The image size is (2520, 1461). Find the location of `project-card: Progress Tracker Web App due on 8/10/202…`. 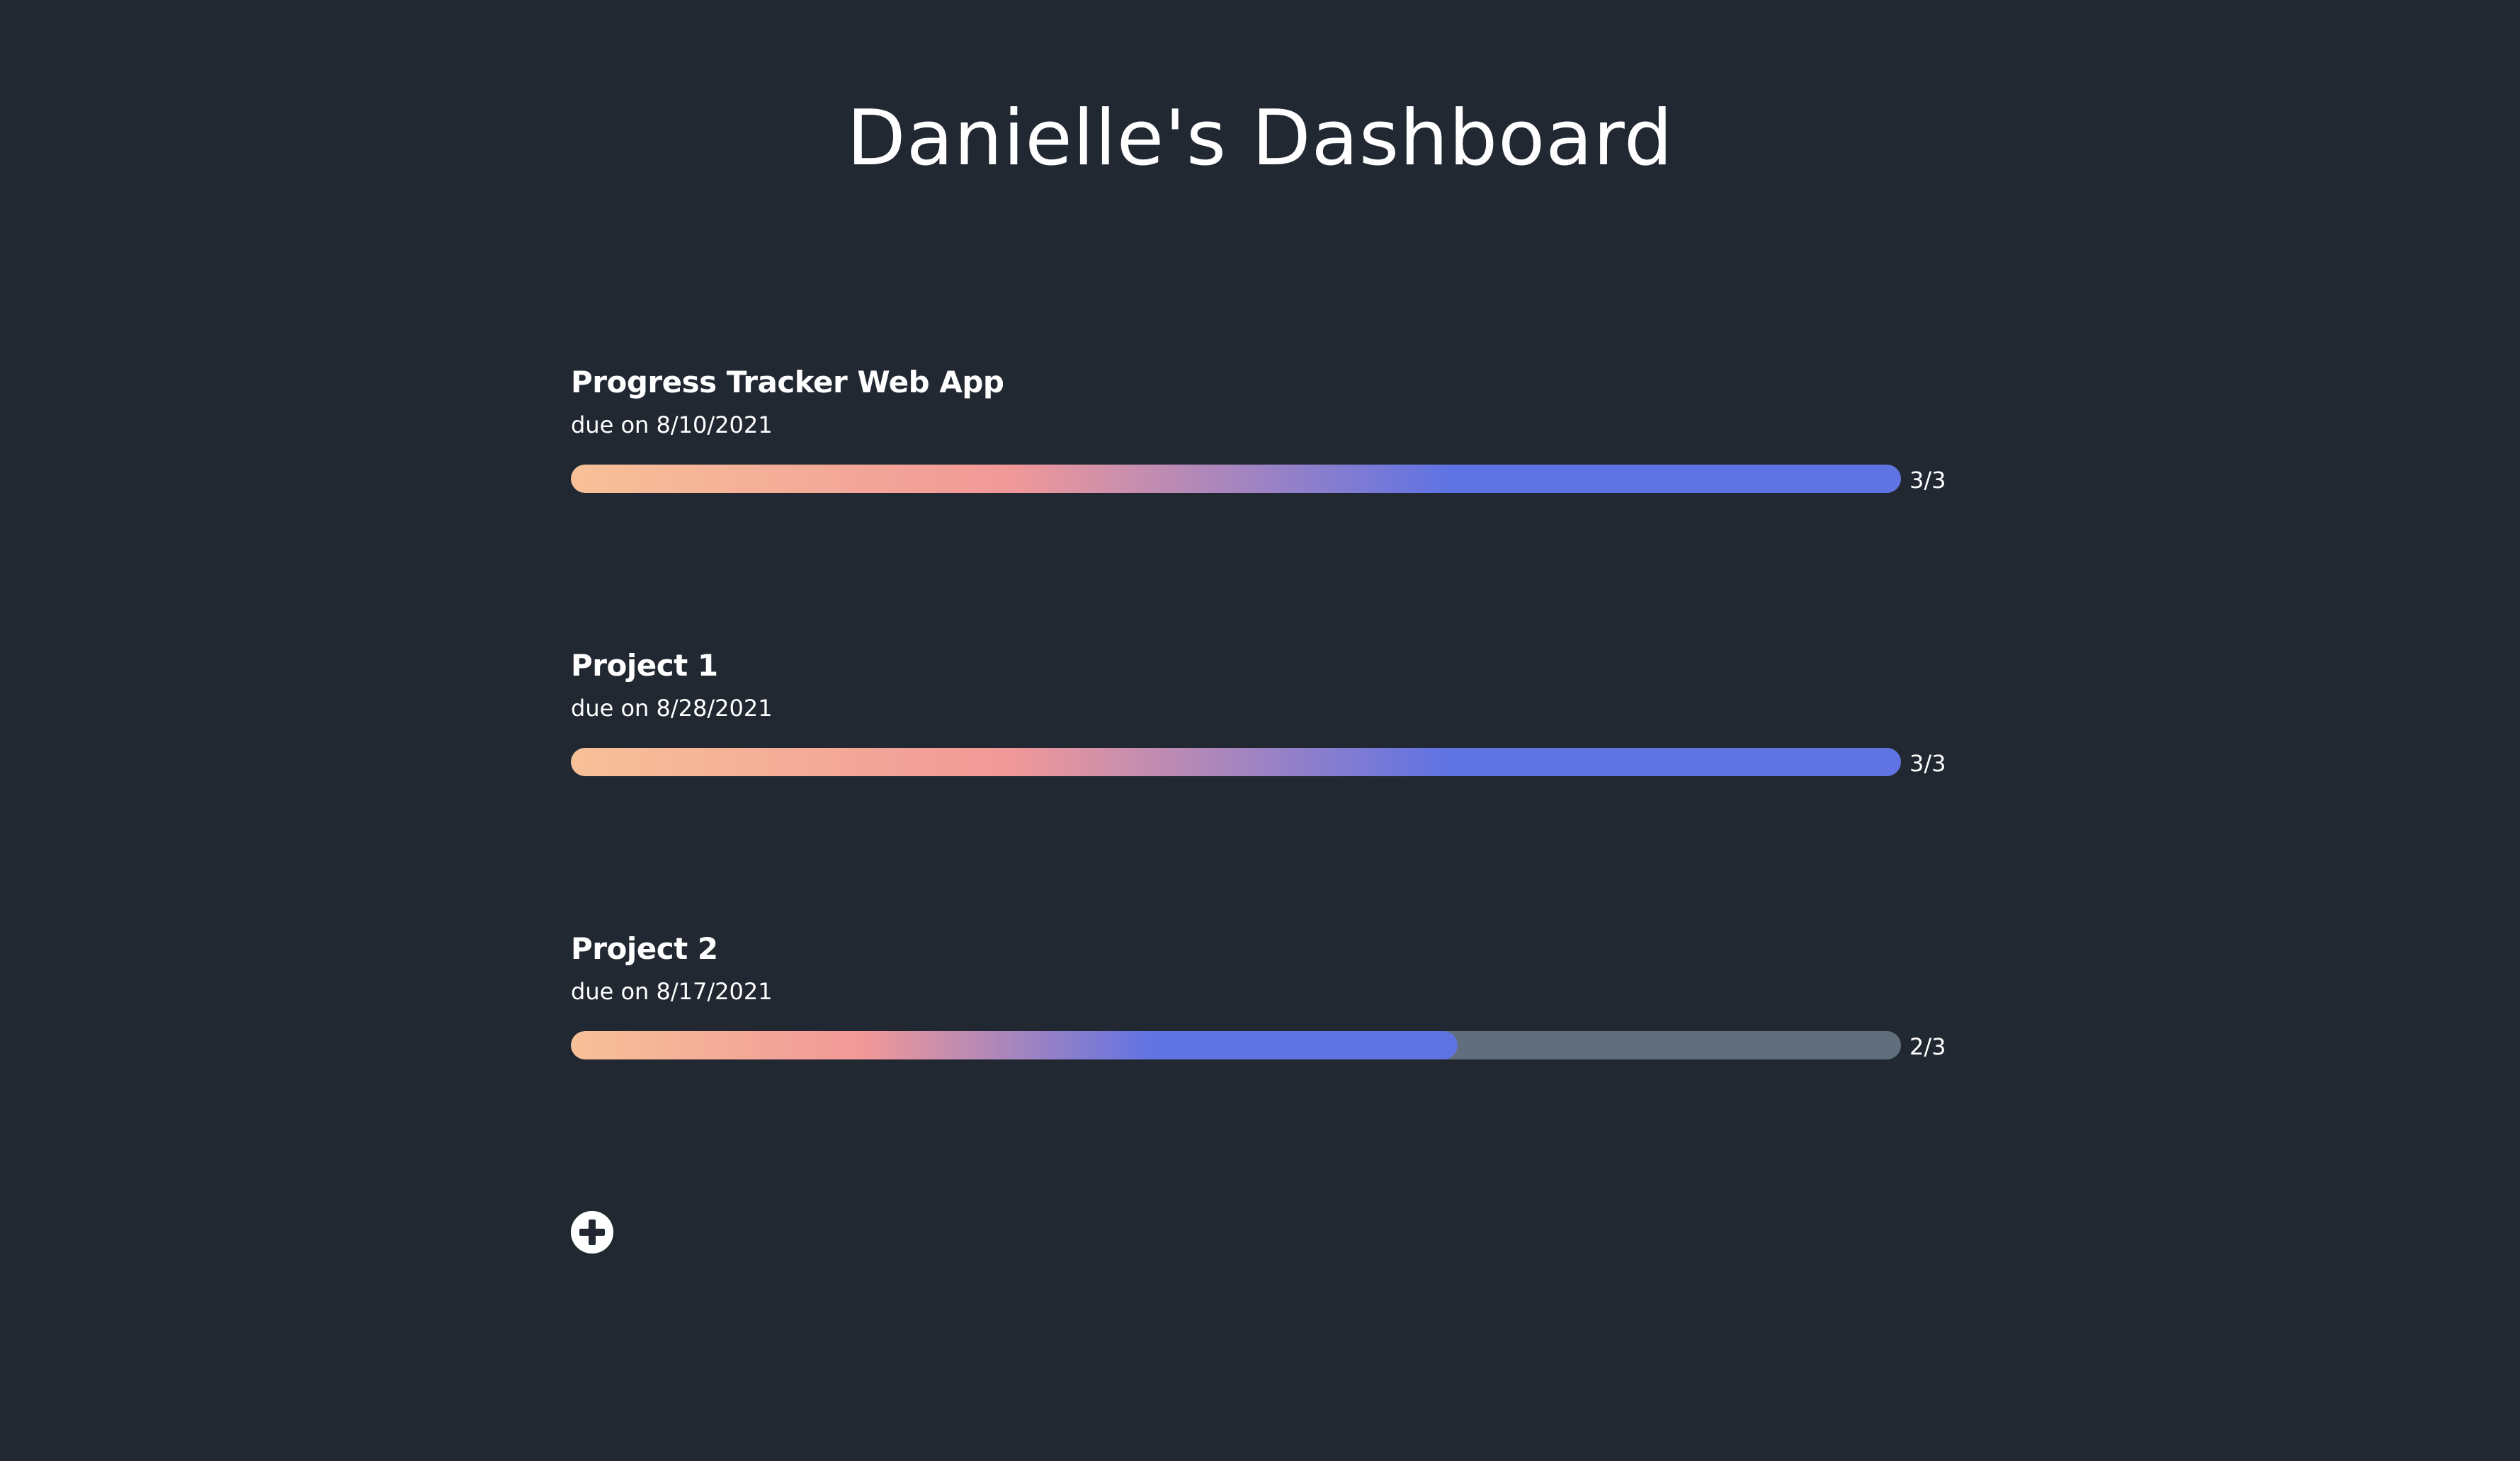

project-card: Progress Tracker Web App due on 8/10/202… is located at coordinates (1279, 501).